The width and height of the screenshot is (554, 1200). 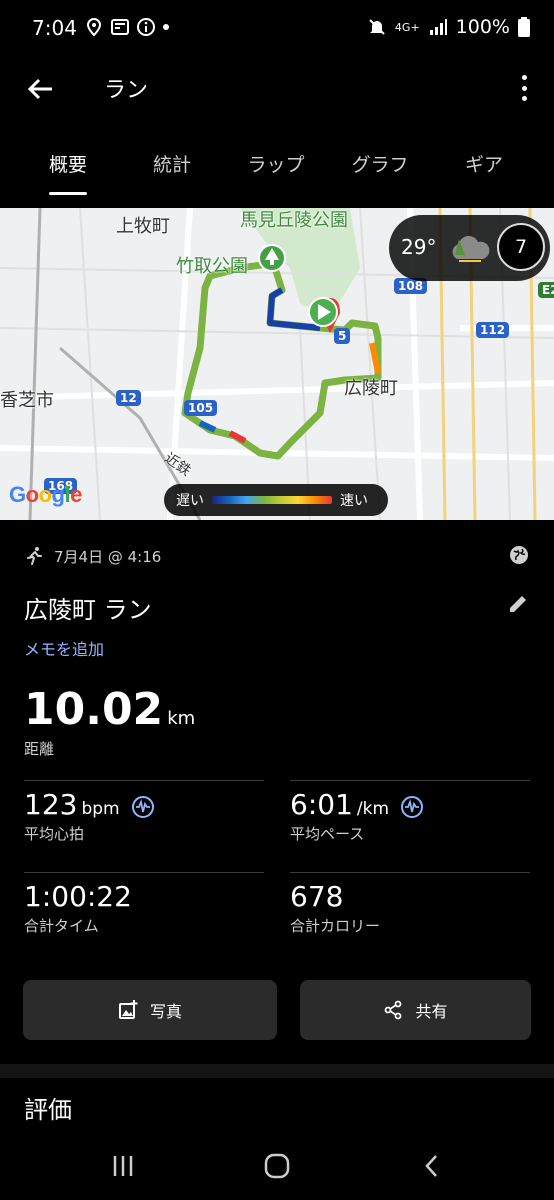 I want to click on tab-bar: 概要 統計 ラップ グラフ ギア, so click(x=277, y=167).